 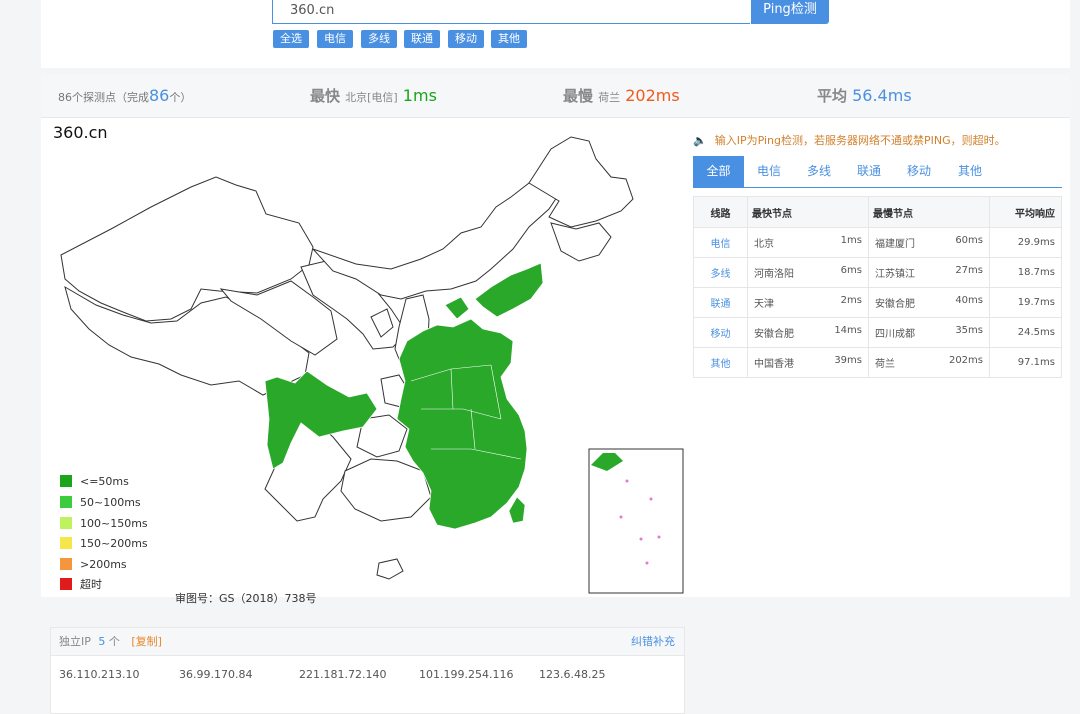 What do you see at coordinates (1025, 362) in the screenshot?
I see `row-avg: 97.1ms` at bounding box center [1025, 362].